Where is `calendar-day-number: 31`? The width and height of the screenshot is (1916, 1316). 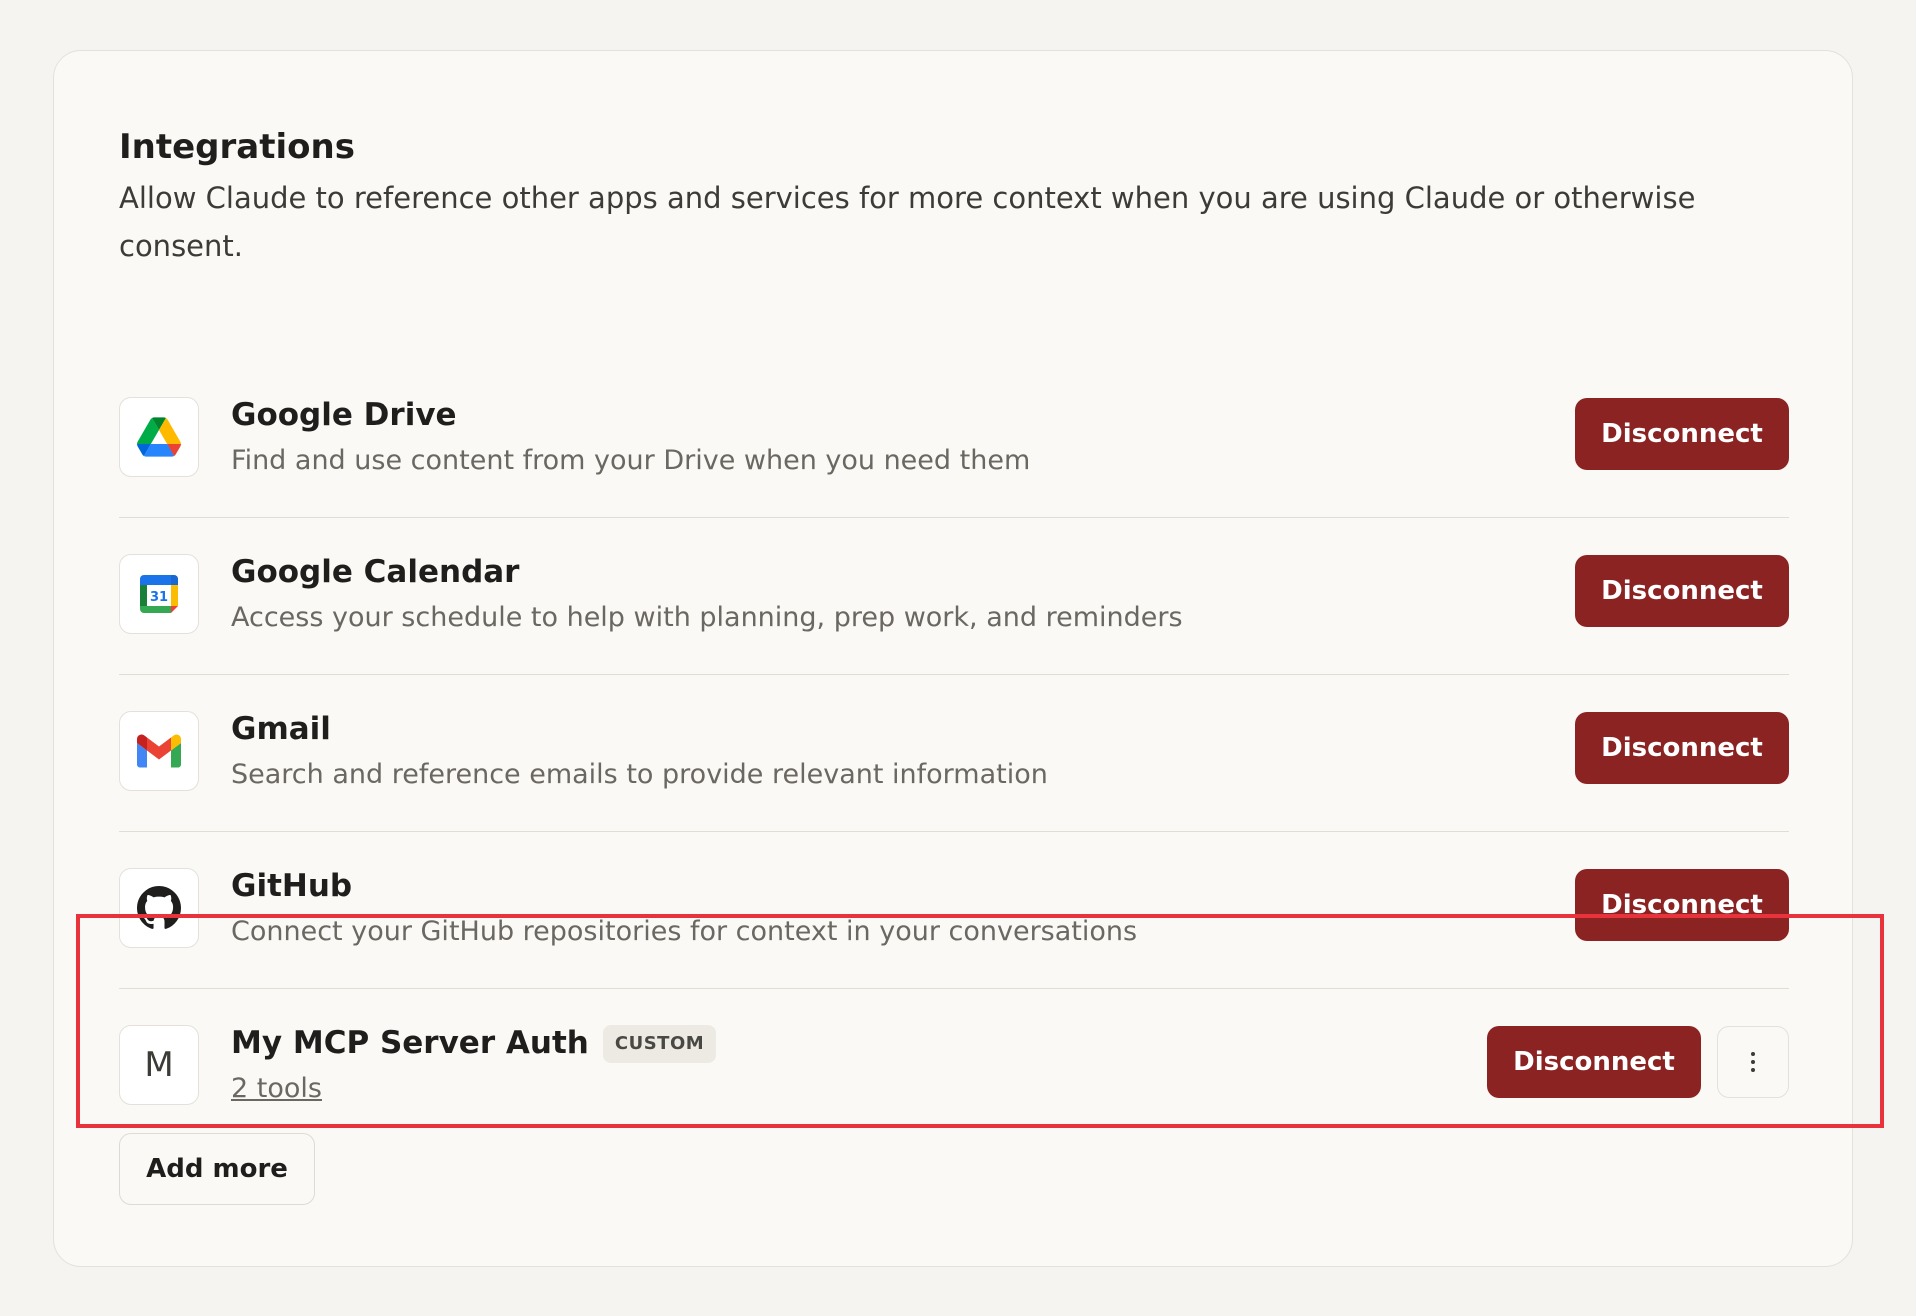
calendar-day-number: 31 is located at coordinates (159, 597).